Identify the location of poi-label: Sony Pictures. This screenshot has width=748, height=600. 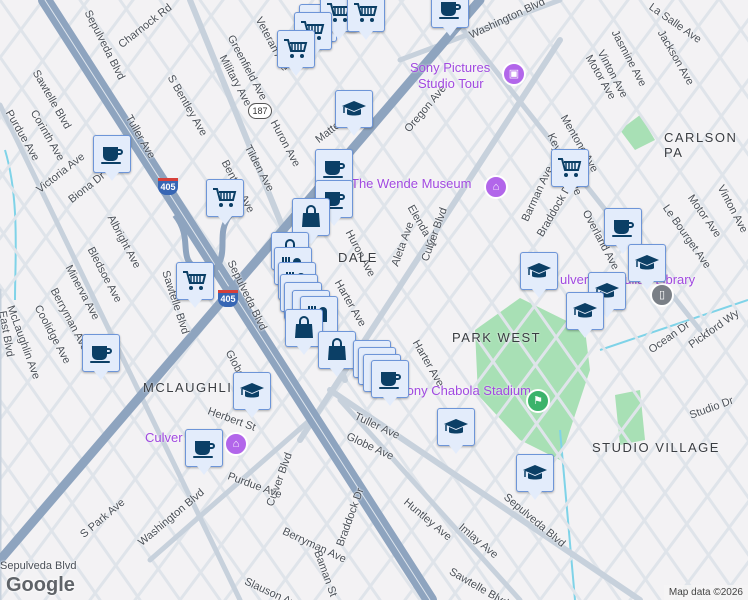
(450, 67).